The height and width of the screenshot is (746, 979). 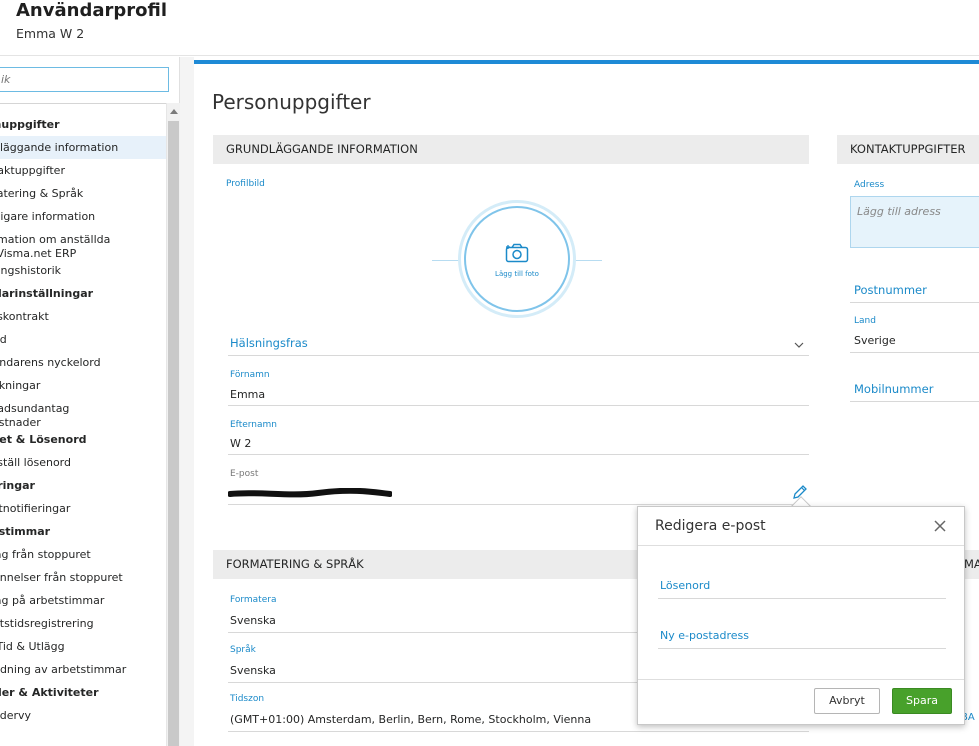 I want to click on sidebar-item-label: onuppgifter, so click(x=30, y=124).